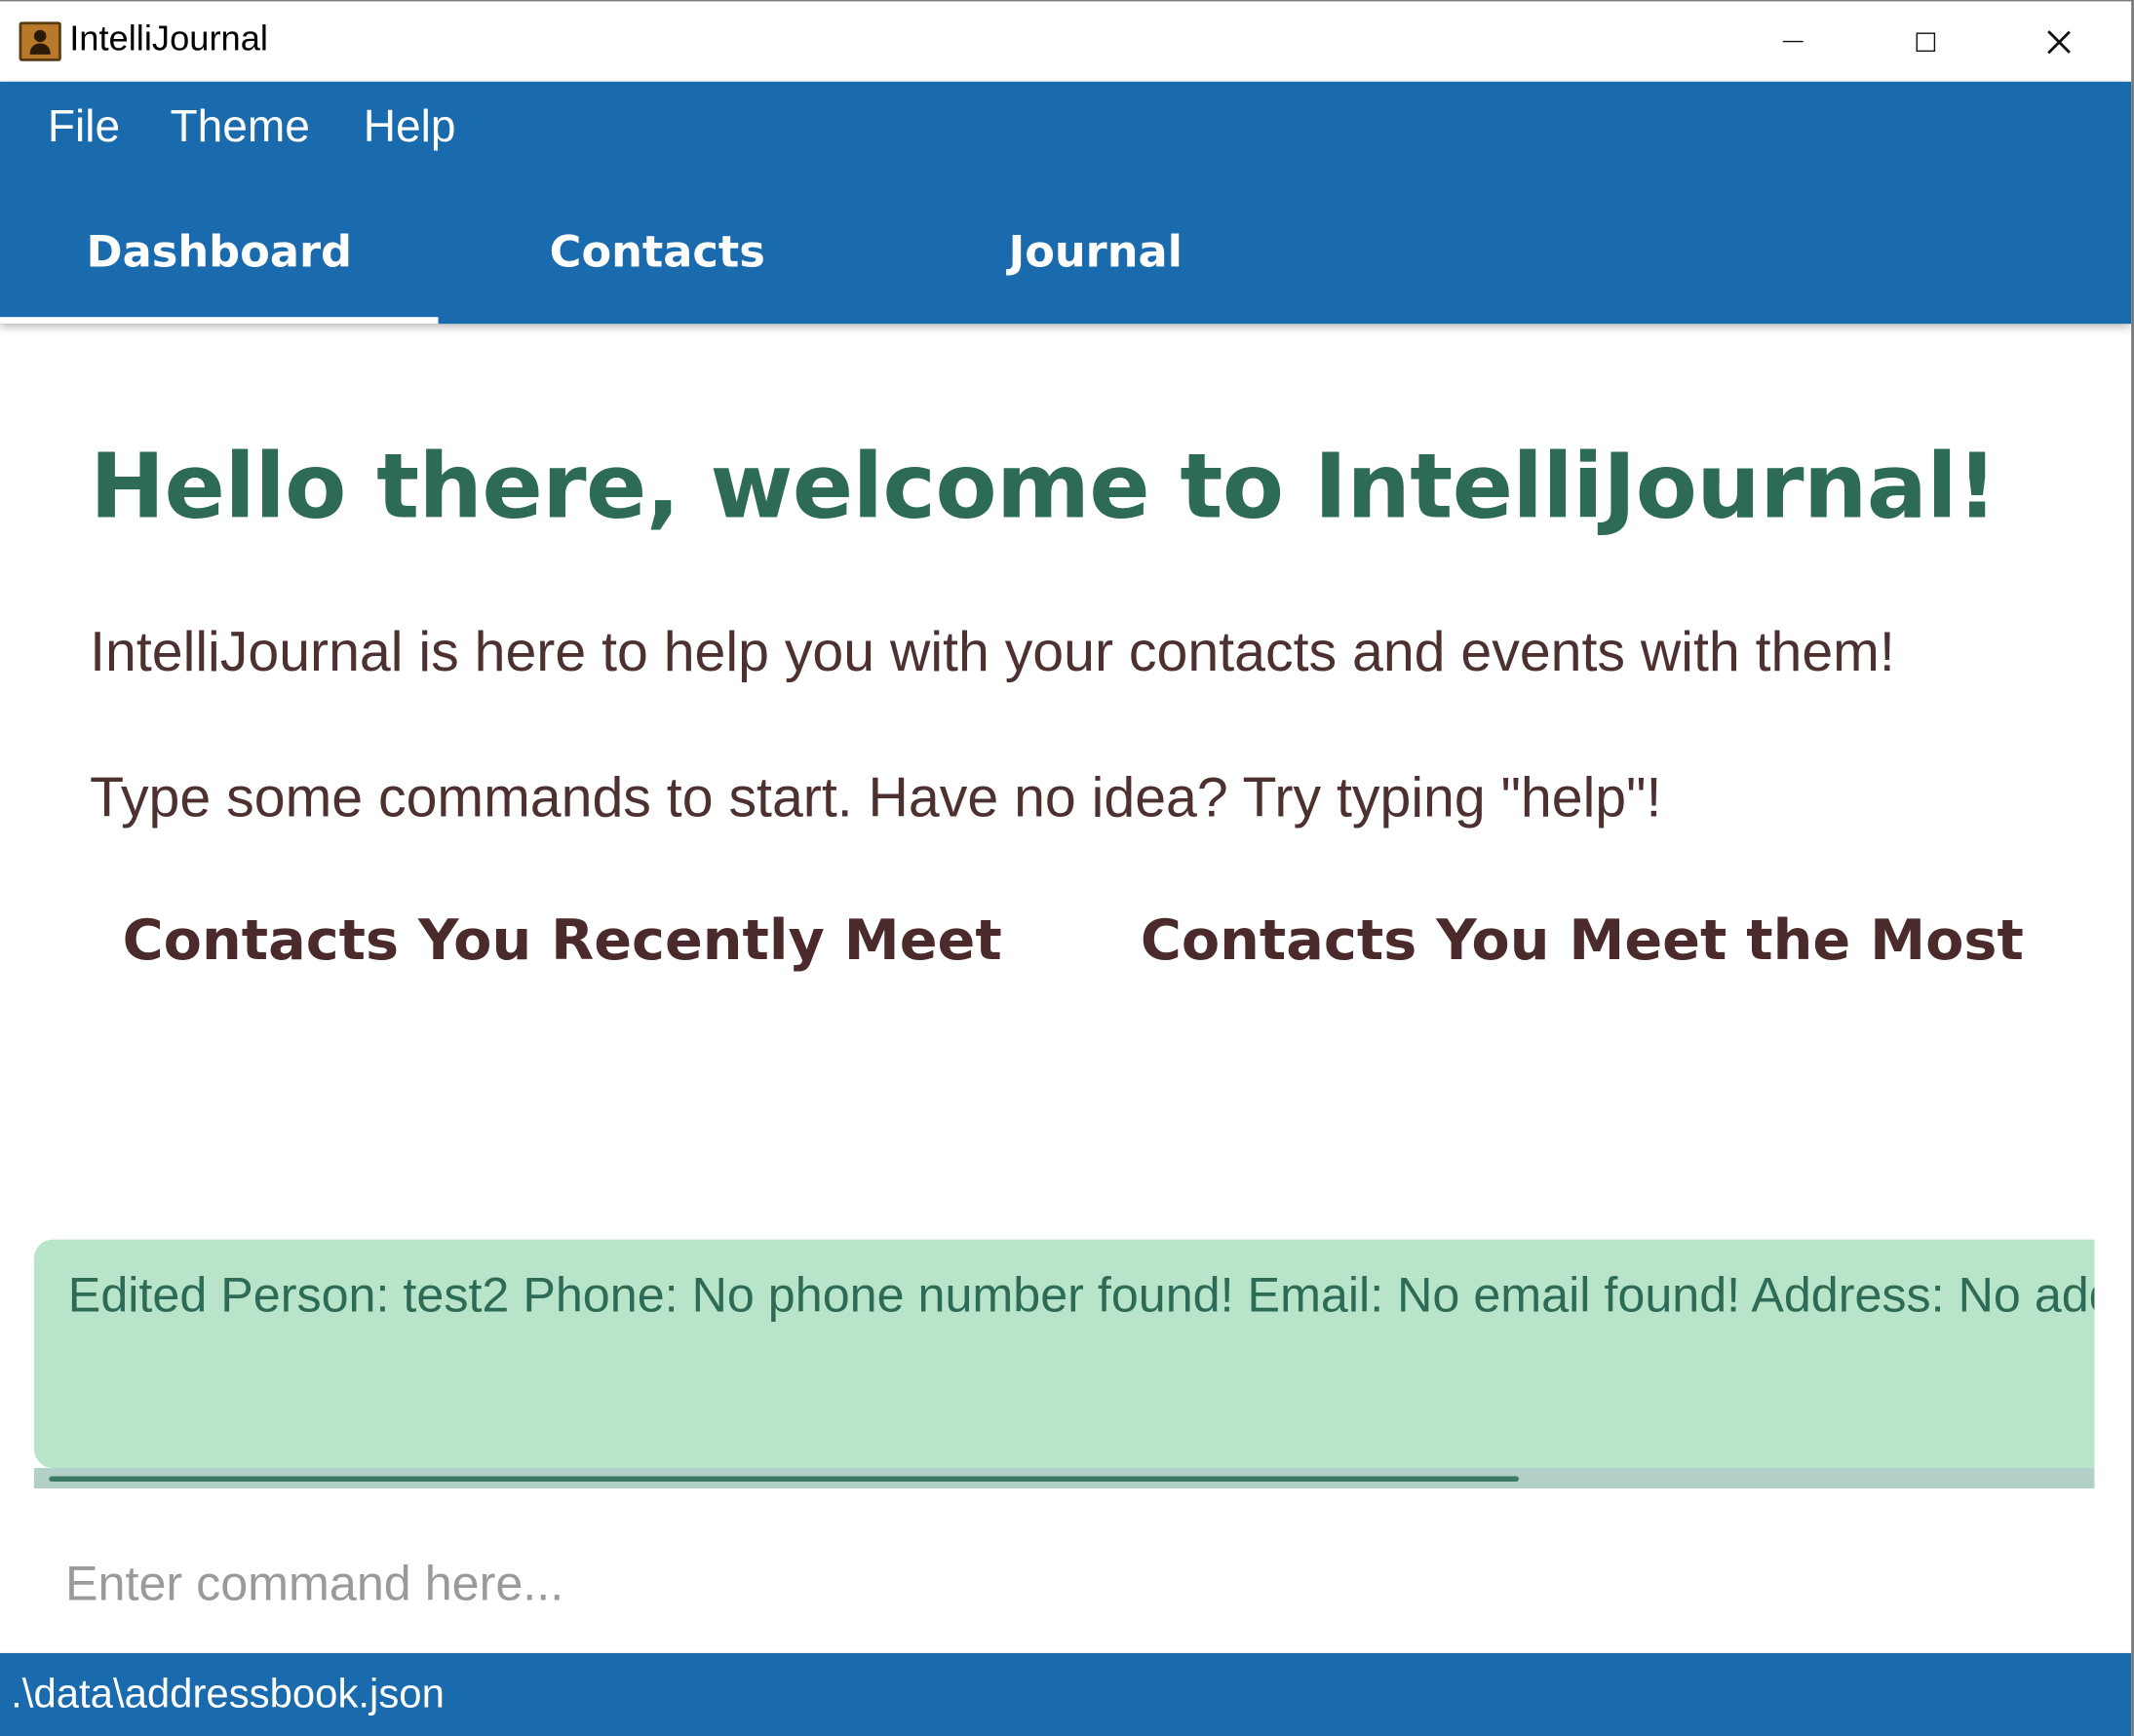 The width and height of the screenshot is (2134, 1736). What do you see at coordinates (410, 126) in the screenshot?
I see `menu-help: Help` at bounding box center [410, 126].